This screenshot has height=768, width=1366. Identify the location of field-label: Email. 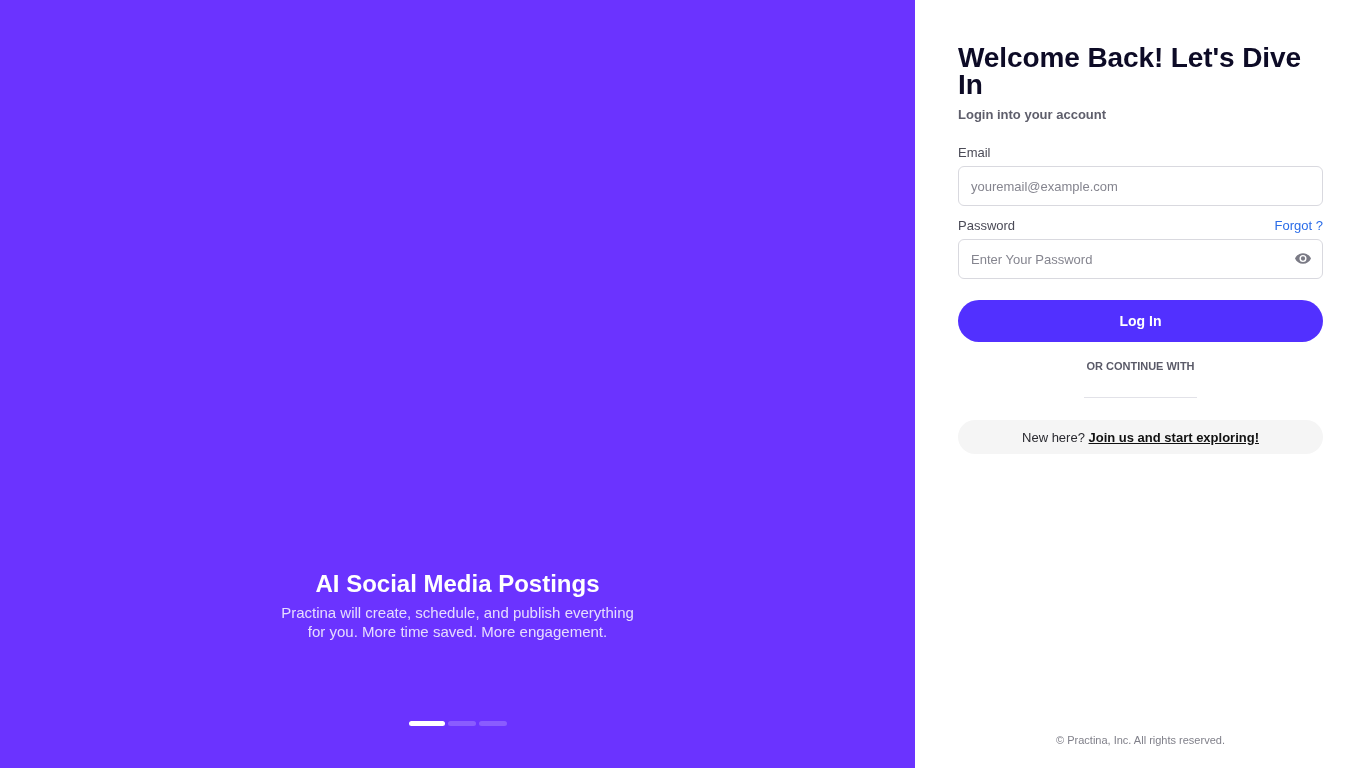
(974, 153).